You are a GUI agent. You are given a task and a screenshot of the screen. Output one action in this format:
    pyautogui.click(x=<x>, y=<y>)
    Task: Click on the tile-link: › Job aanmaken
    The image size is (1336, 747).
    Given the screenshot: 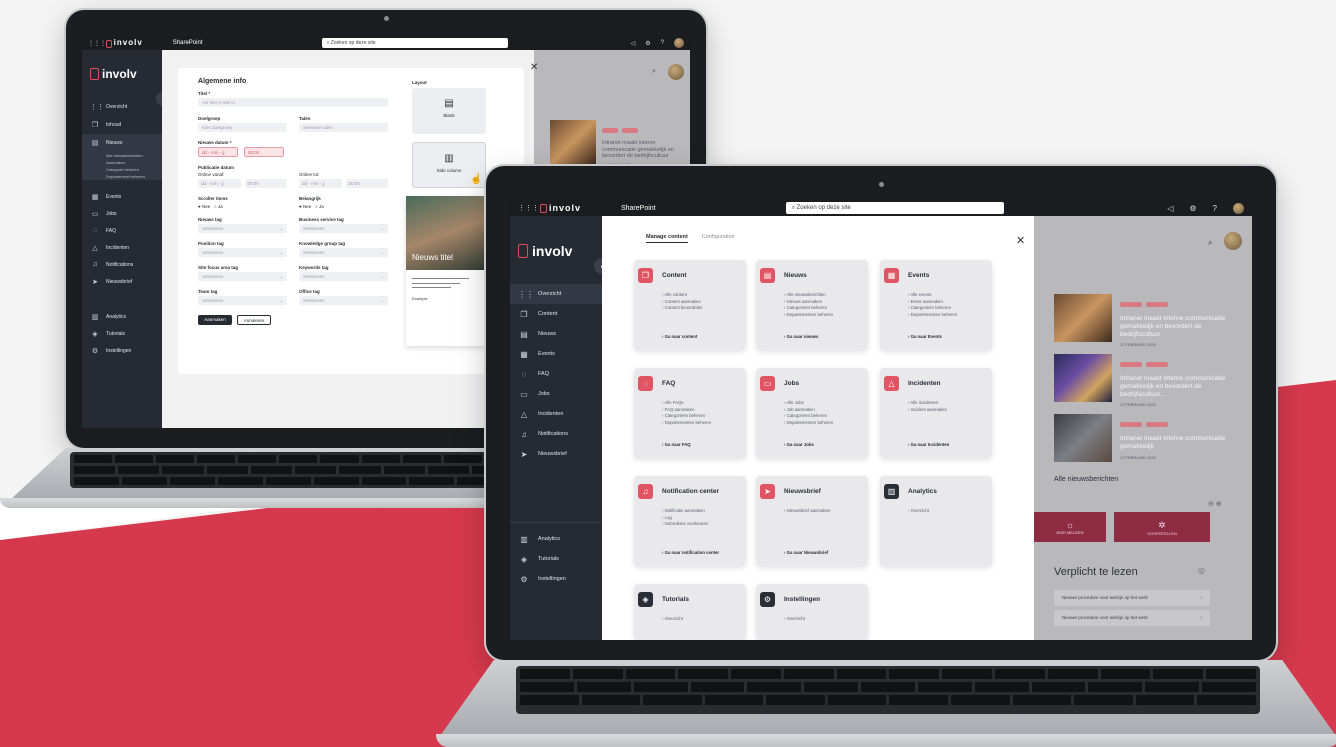 What is the action you would take?
    pyautogui.click(x=808, y=410)
    